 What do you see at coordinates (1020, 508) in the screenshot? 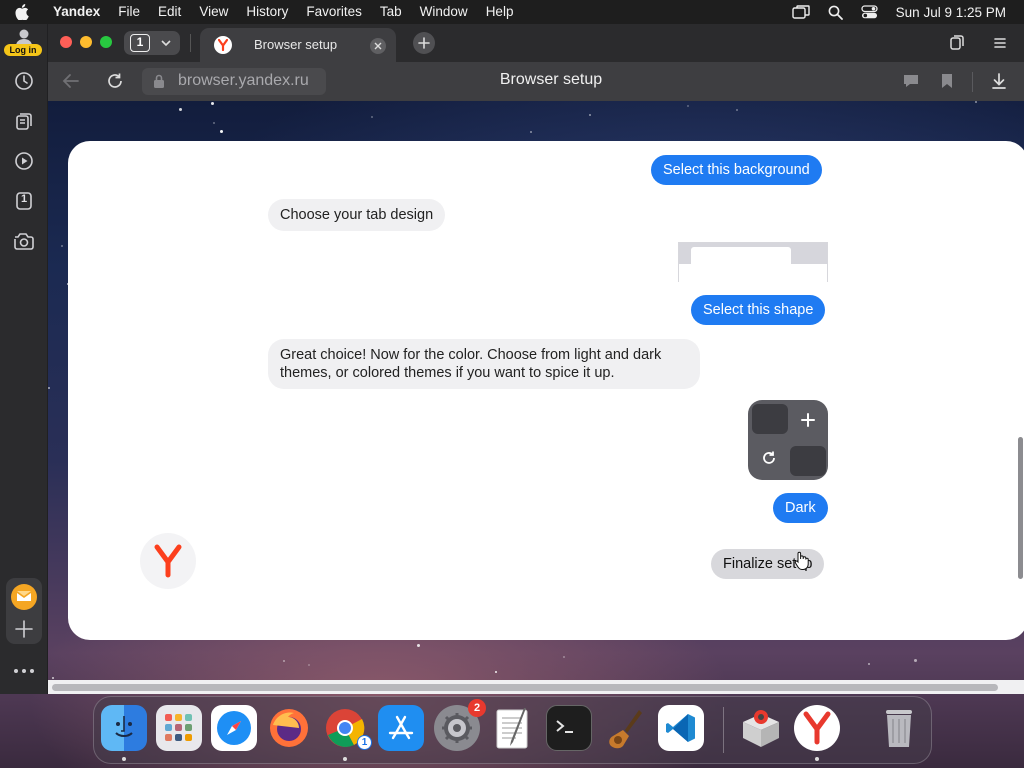
I see `vertical-scrollbar` at bounding box center [1020, 508].